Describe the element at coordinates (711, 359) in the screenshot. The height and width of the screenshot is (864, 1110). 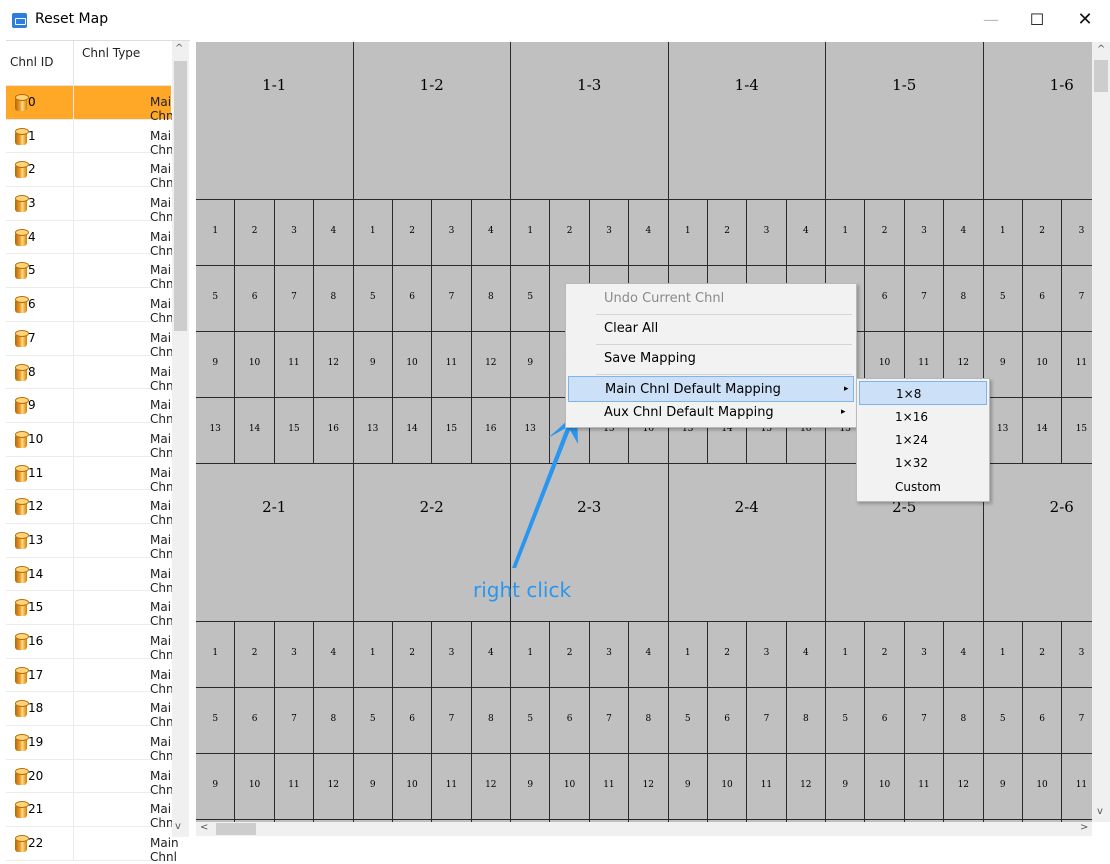
I see `menu-item-save-mapping: Save Mapping` at that location.